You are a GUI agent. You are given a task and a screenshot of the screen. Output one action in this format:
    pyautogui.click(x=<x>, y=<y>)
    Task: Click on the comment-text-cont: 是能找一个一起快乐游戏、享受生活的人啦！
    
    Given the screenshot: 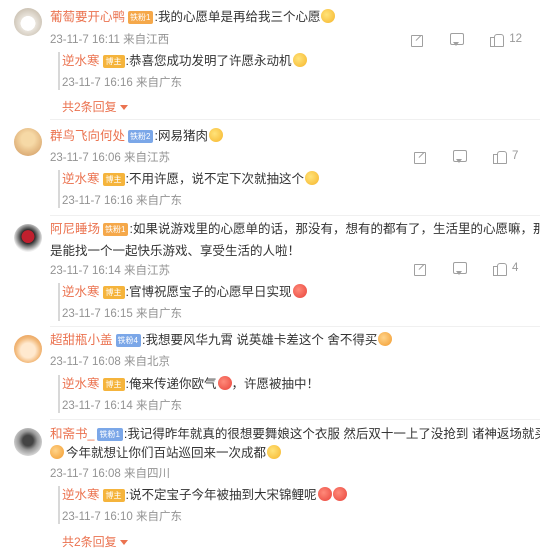 What is the action you would take?
    pyautogui.click(x=290, y=251)
    